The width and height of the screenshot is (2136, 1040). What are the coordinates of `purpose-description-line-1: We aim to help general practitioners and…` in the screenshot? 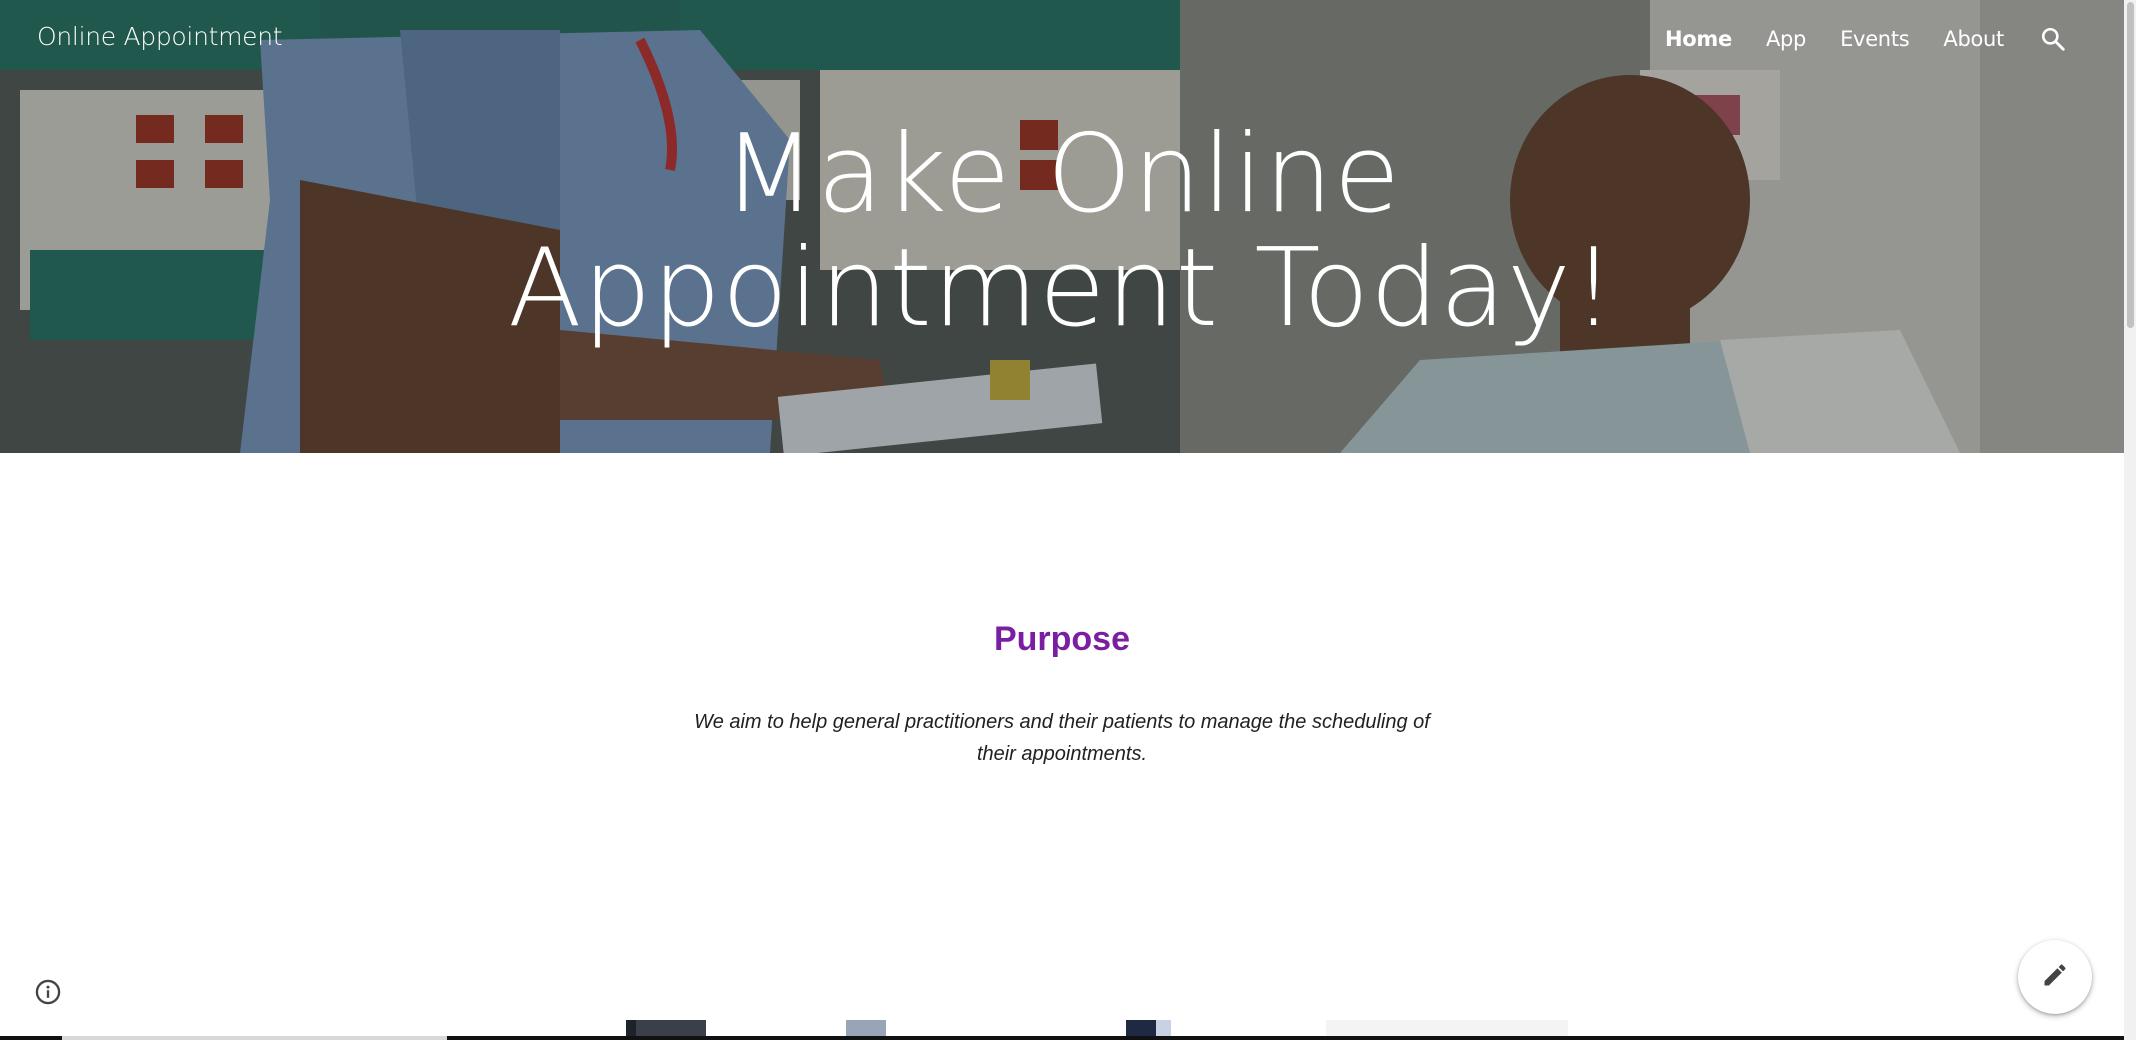 It's located at (1062, 722).